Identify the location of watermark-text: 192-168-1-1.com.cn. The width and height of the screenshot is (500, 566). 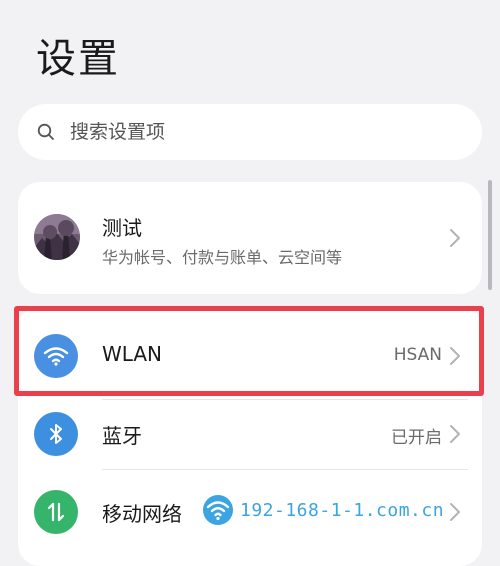
(342, 510).